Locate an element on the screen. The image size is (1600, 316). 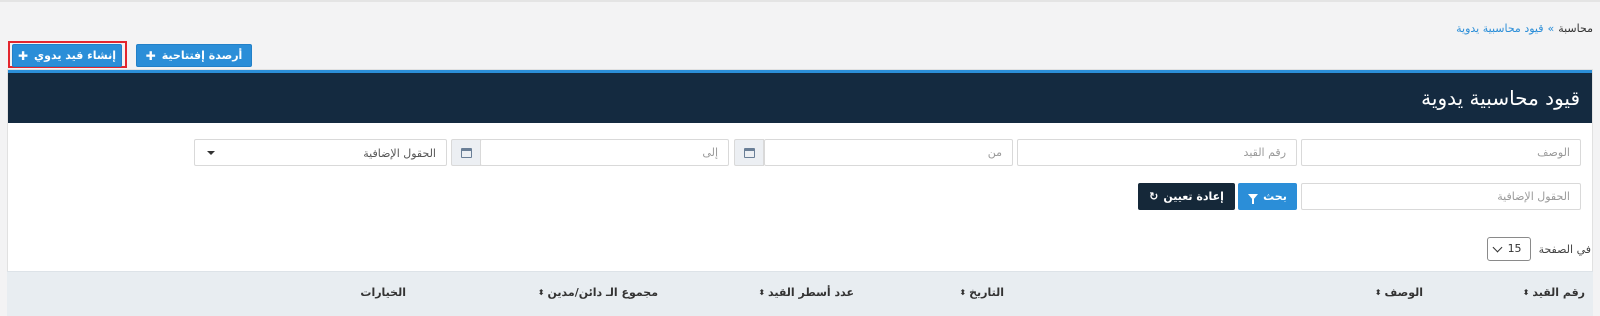
reset-button: إعادة تعيين ↻ is located at coordinates (1186, 196).